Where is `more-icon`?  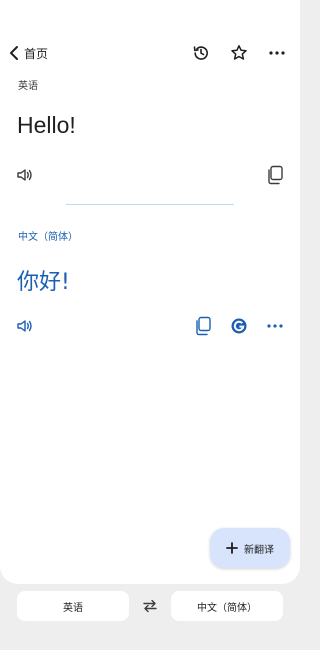
more-icon is located at coordinates (277, 53).